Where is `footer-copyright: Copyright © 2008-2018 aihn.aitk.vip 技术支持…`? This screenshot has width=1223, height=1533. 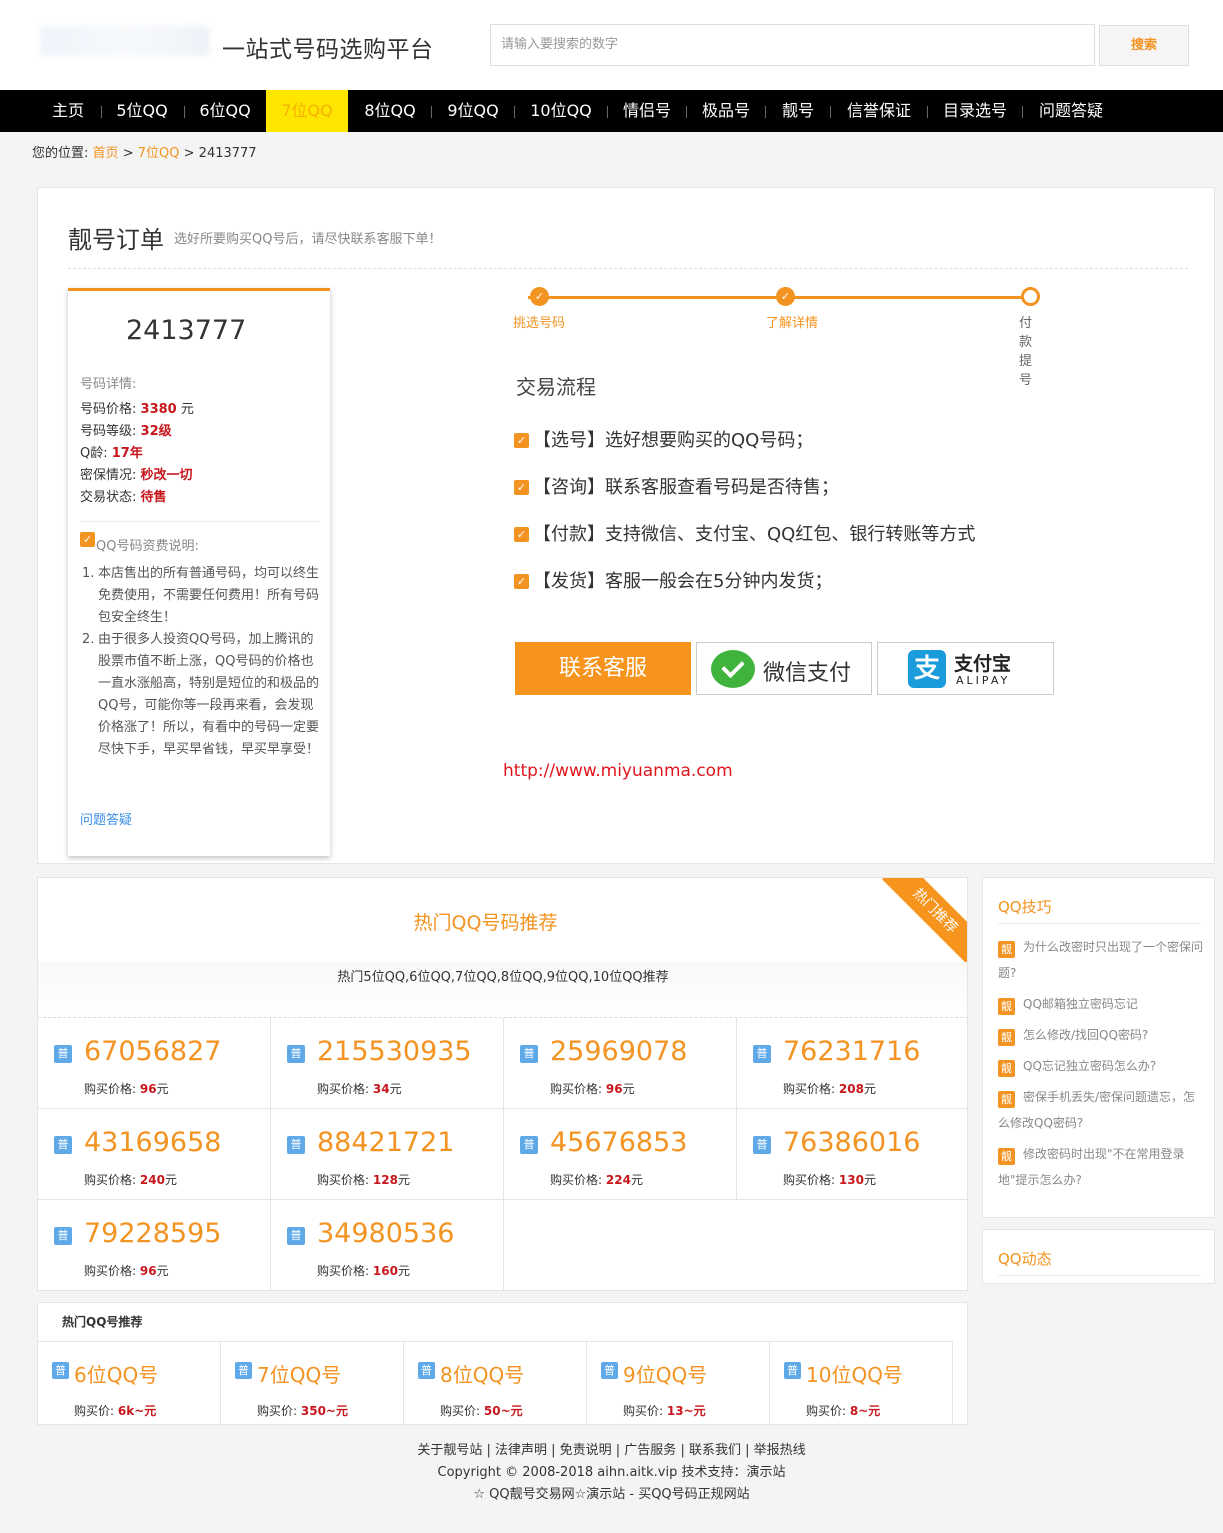 footer-copyright: Copyright © 2008-2018 aihn.aitk.vip 技术支持… is located at coordinates (611, 1472).